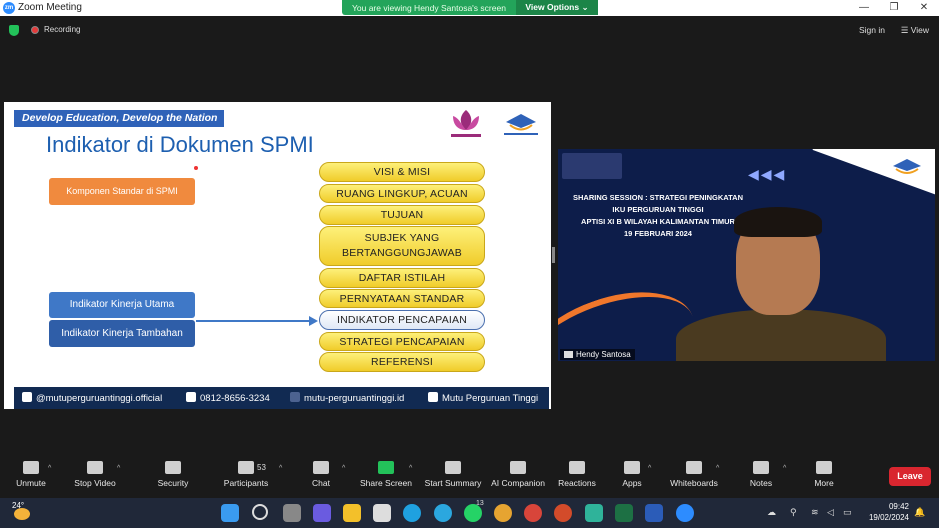 The image size is (939, 528). I want to click on share-banner-text: You are viewing Hendy Santosa's screen, so click(429, 8).